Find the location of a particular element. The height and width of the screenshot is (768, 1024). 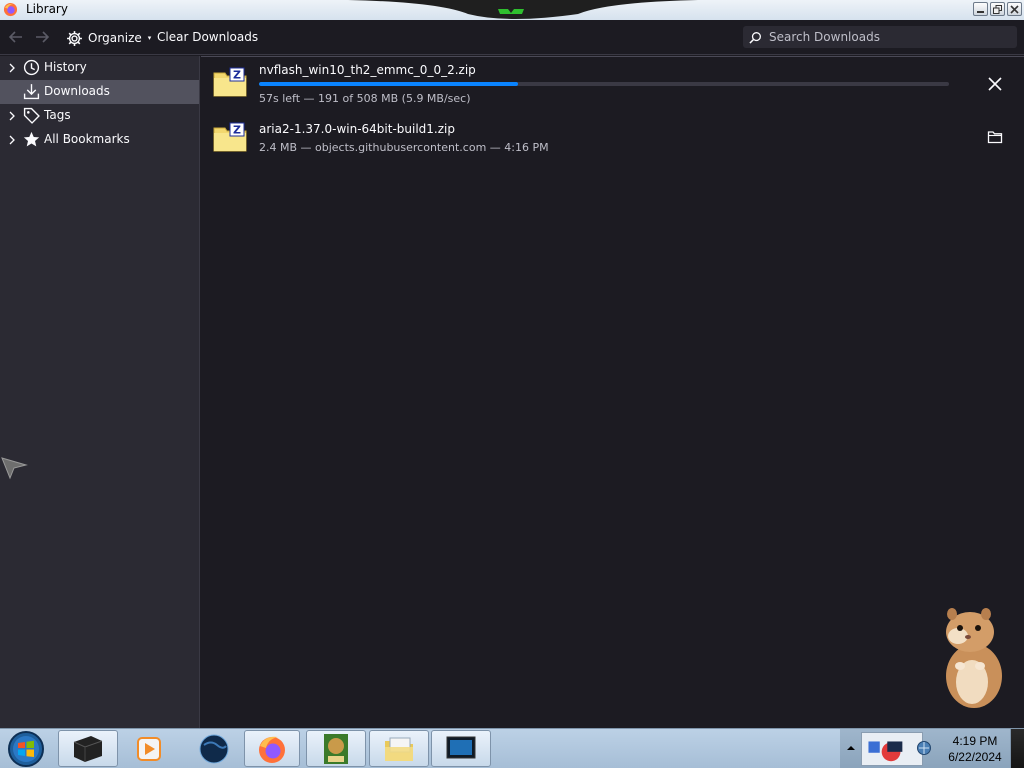

arrow-right-icon is located at coordinates (43, 37).